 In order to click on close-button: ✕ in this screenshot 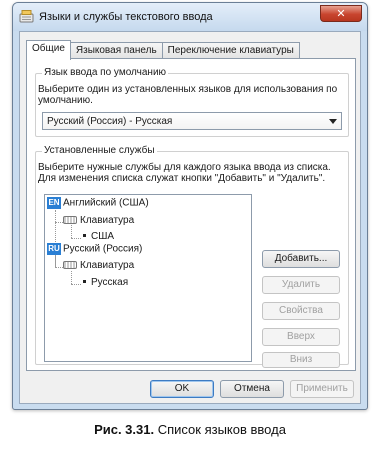, I will do `click(341, 13)`.